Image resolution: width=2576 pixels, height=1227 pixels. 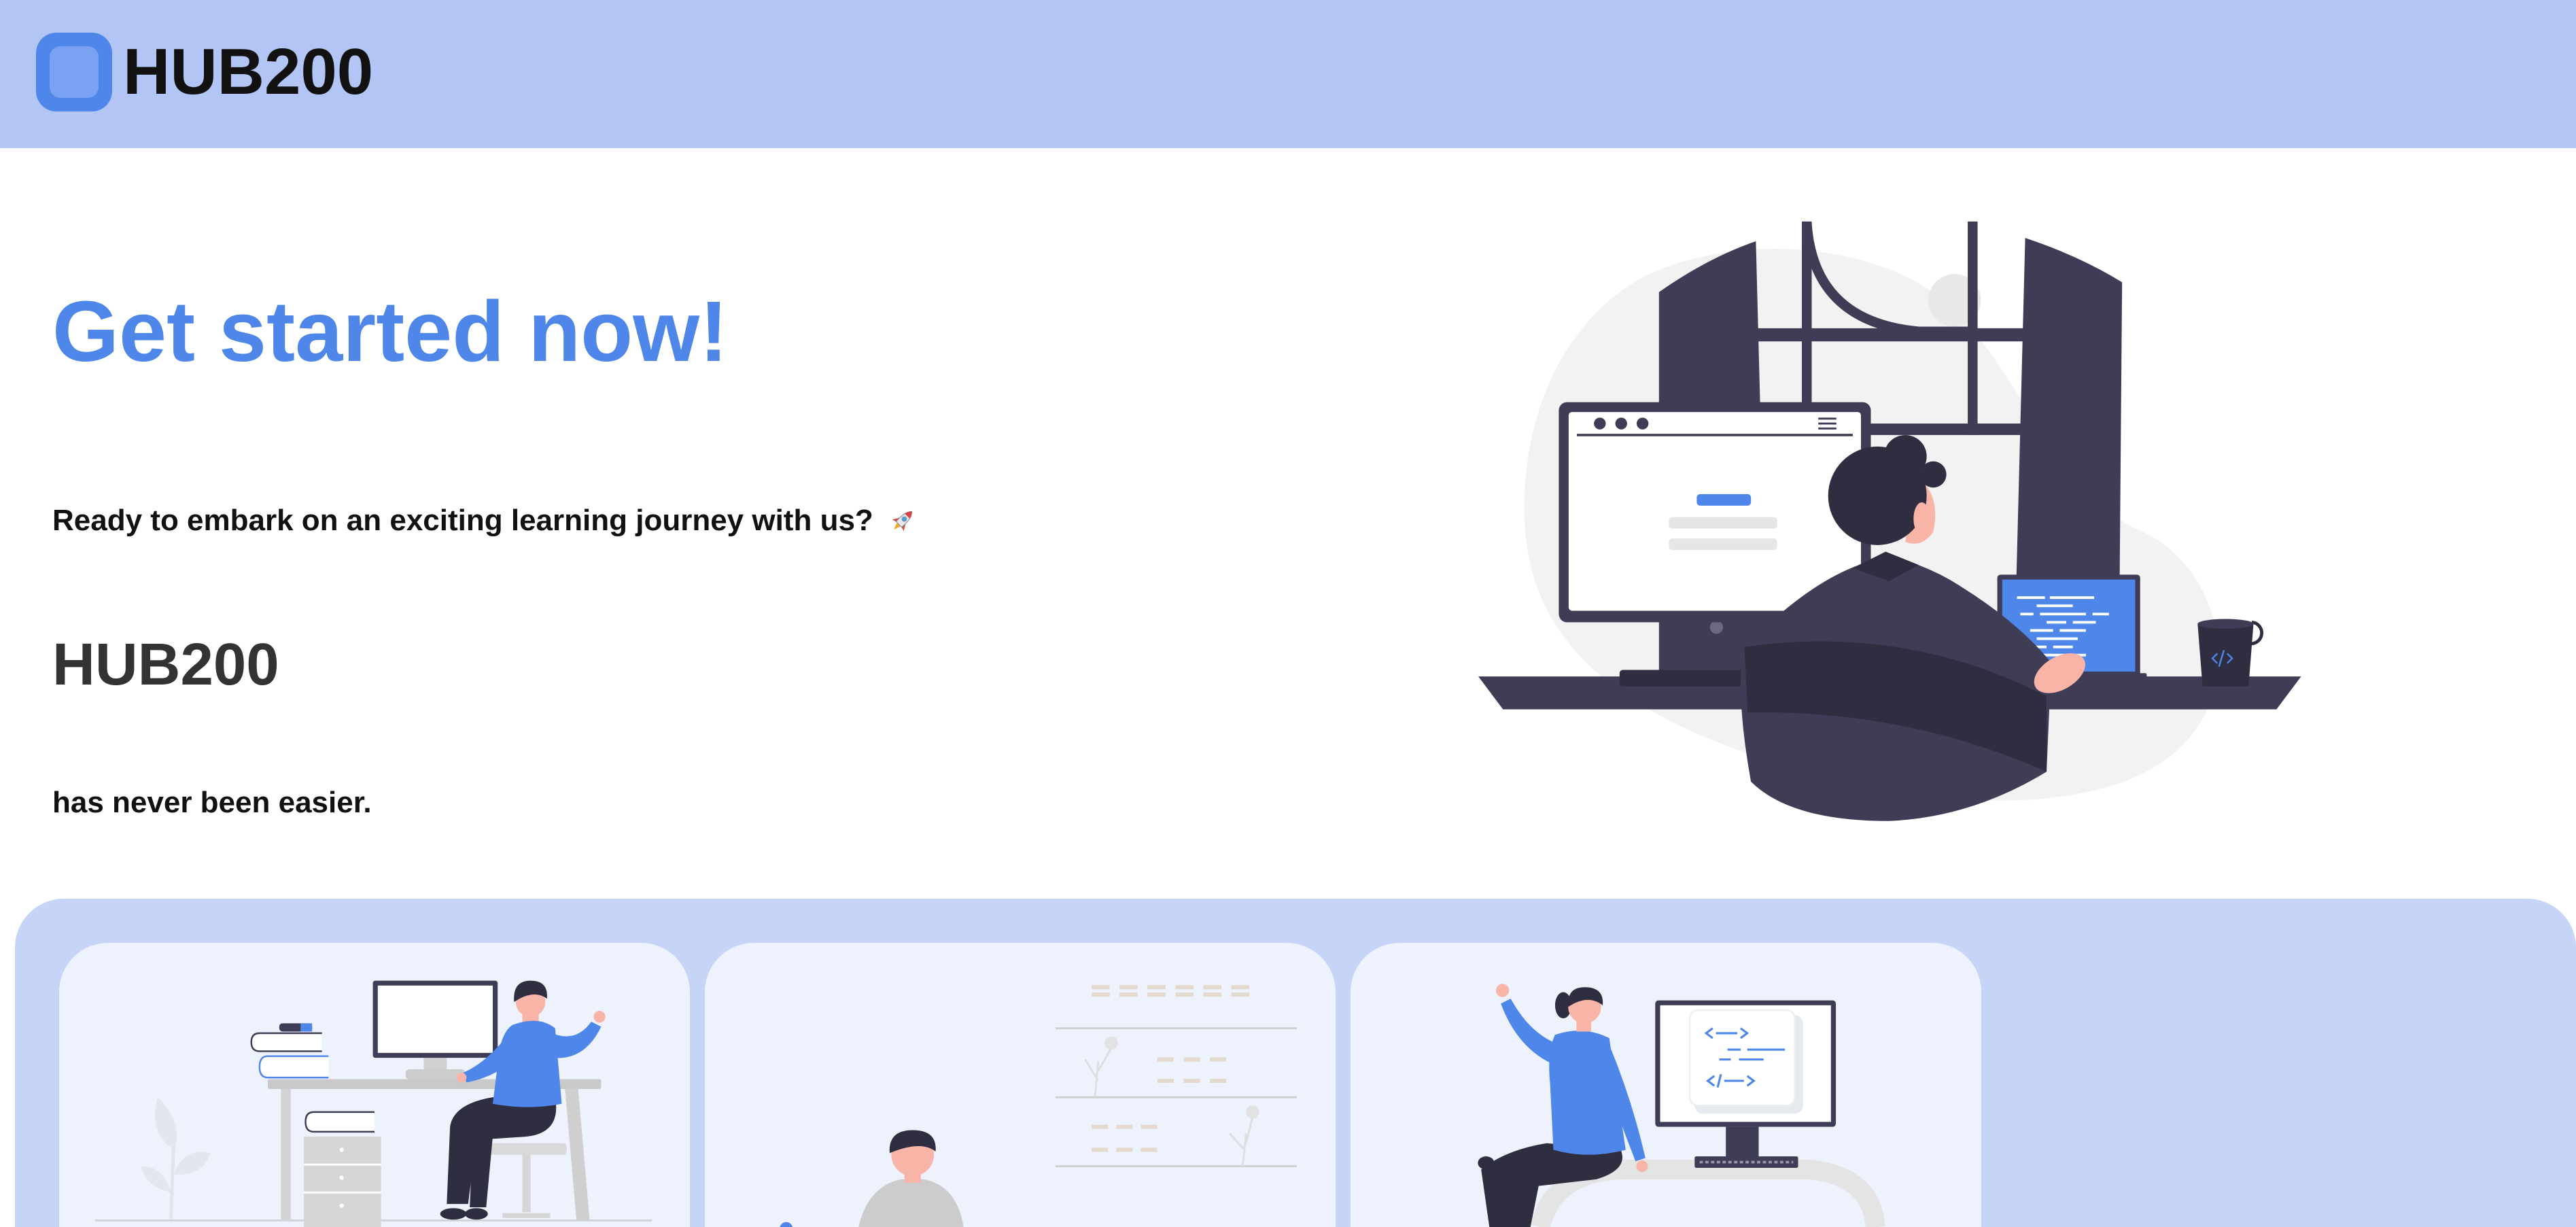 I want to click on bookshelf-reader-illustration, so click(x=1039, y=1106).